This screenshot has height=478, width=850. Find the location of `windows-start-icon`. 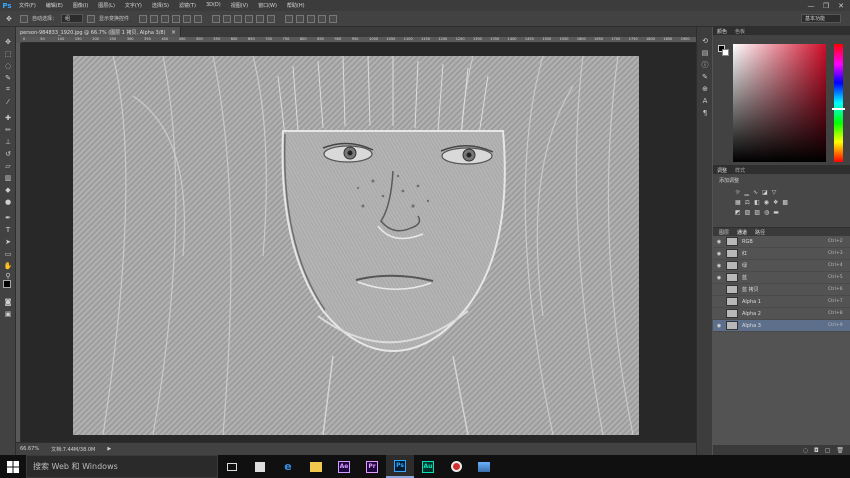

windows-start-icon is located at coordinates (13, 466).